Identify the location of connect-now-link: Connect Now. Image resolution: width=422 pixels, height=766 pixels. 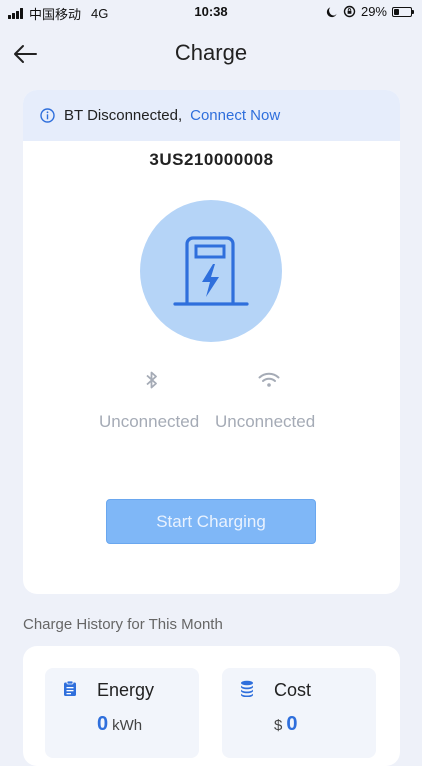
(235, 115).